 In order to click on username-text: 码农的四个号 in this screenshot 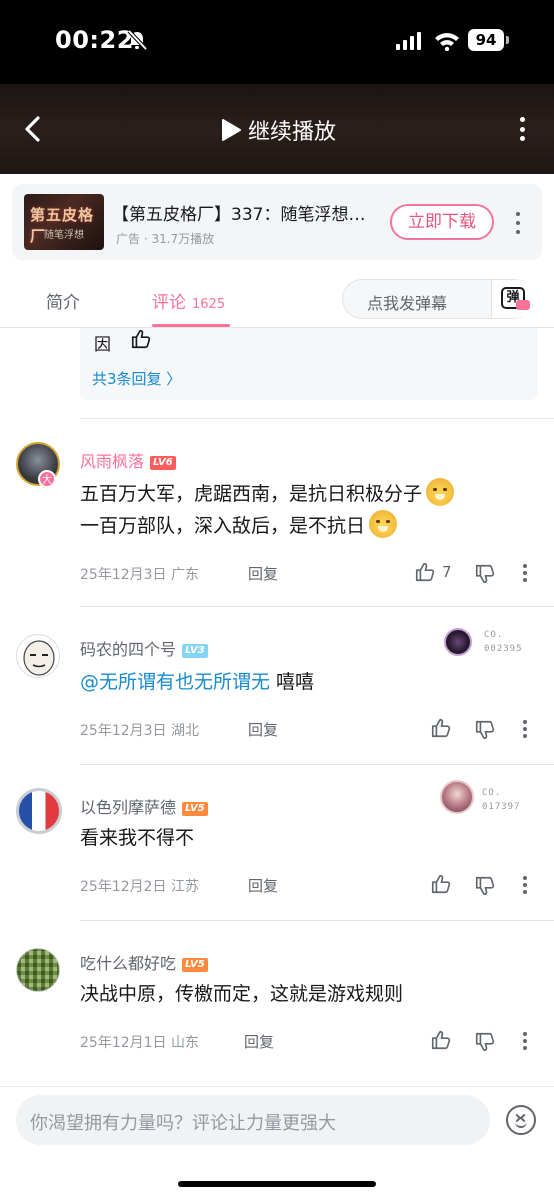, I will do `click(128, 649)`.